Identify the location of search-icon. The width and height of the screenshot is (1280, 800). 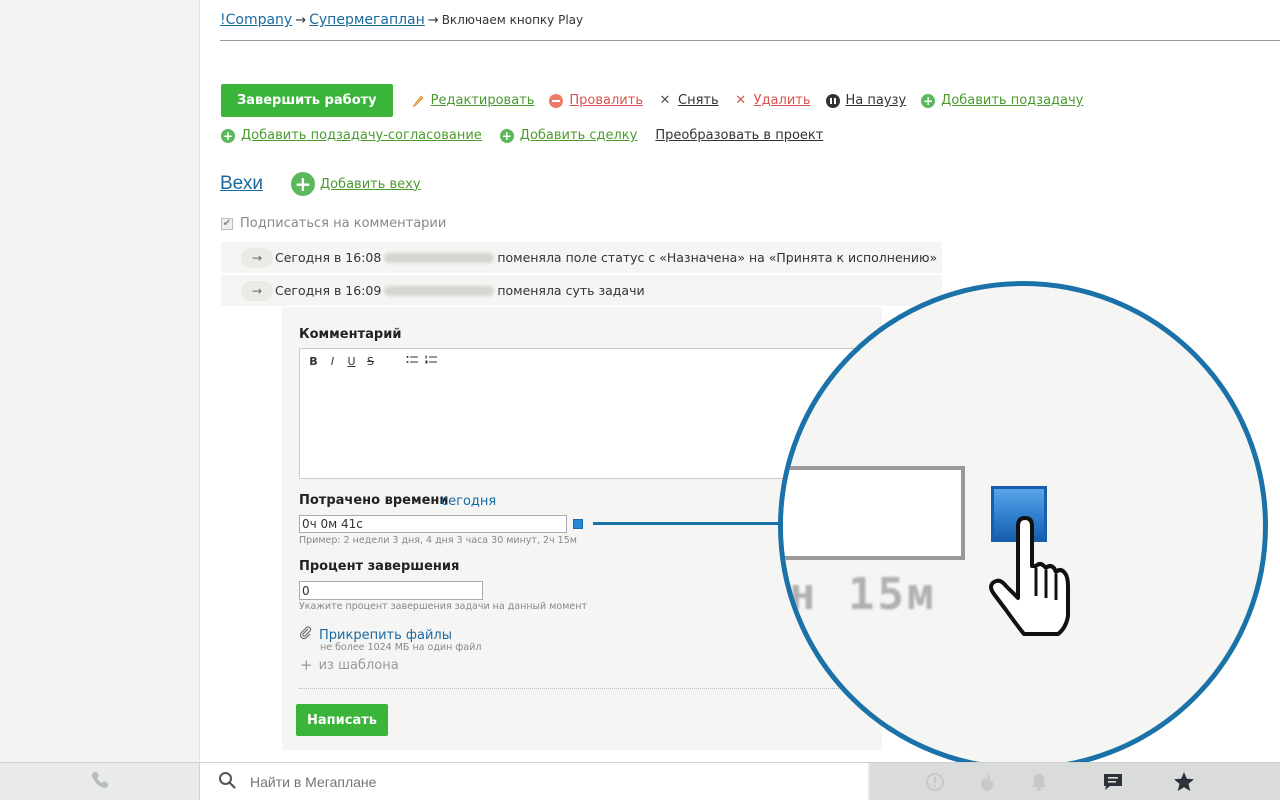
(227, 782).